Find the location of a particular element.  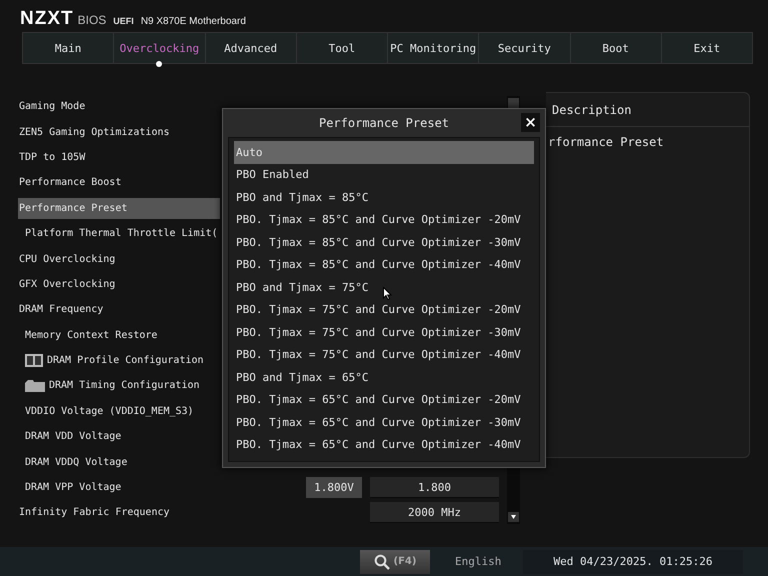

preset-option: Auto is located at coordinates (384, 152).